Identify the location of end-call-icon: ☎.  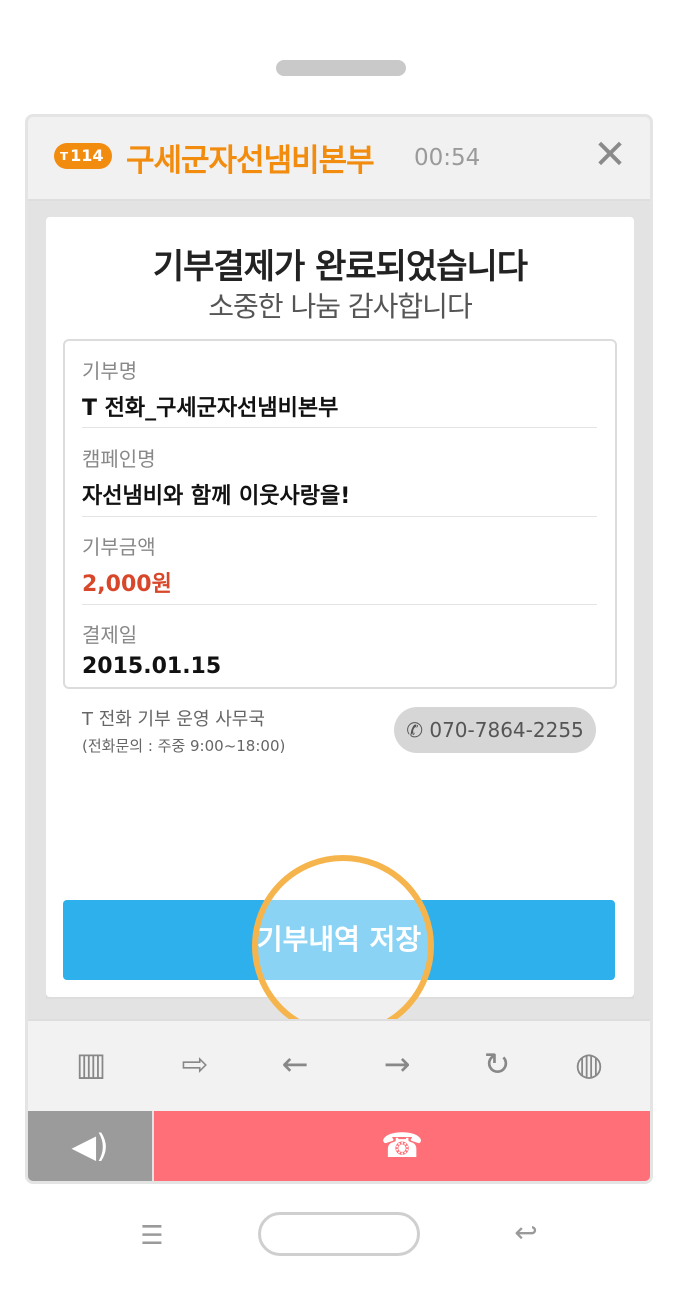
(402, 1146).